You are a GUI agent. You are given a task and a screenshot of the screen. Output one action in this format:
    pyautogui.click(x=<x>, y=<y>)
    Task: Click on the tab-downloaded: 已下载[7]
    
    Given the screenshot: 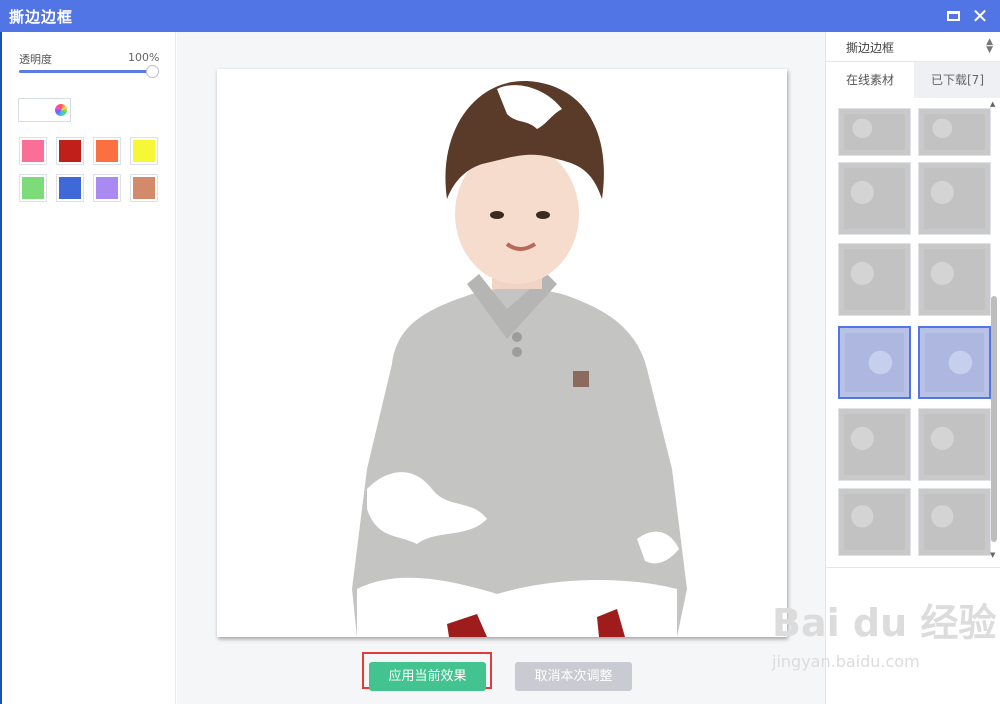 What is the action you would take?
    pyautogui.click(x=957, y=80)
    